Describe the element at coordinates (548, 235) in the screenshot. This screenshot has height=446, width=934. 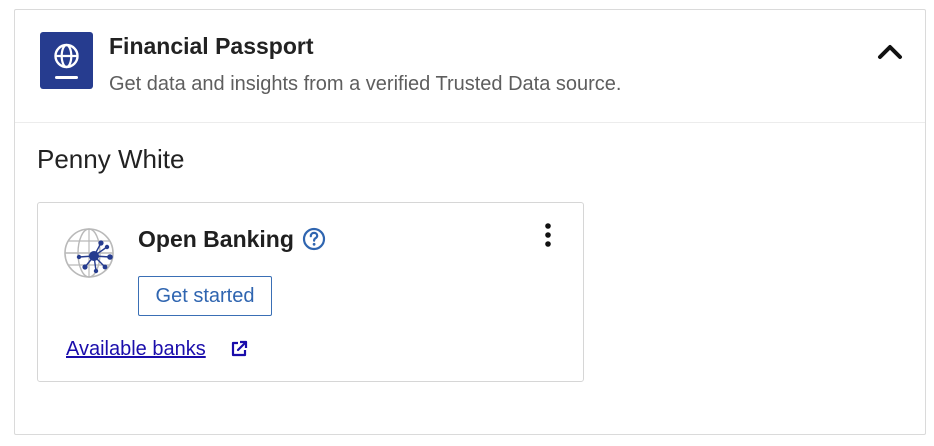
I see `kebab-menu-icon` at that location.